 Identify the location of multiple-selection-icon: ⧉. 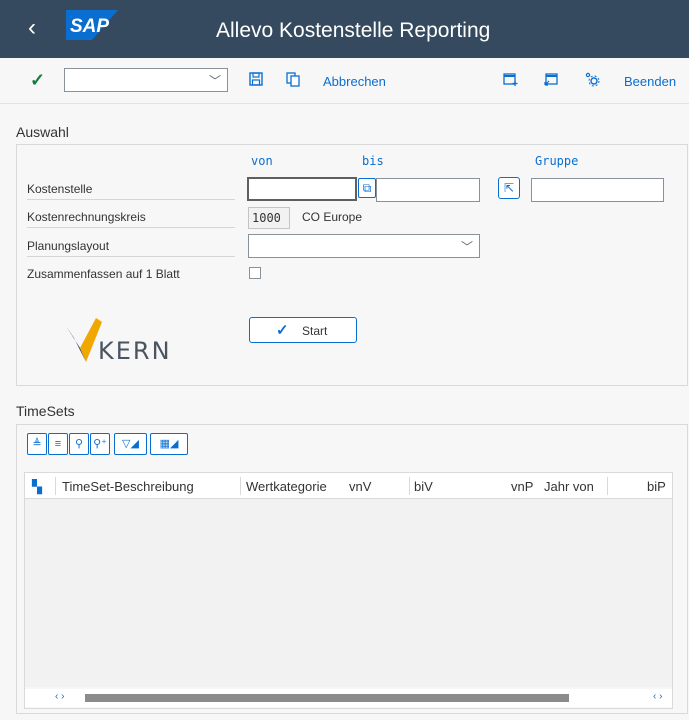
(367, 188).